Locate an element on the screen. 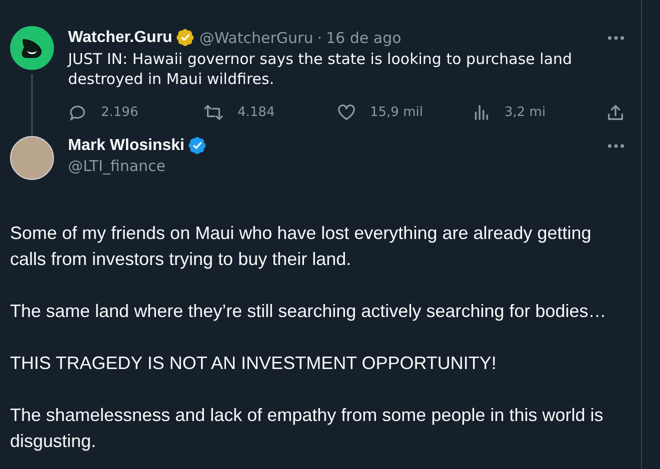  reply-icon is located at coordinates (77, 112).